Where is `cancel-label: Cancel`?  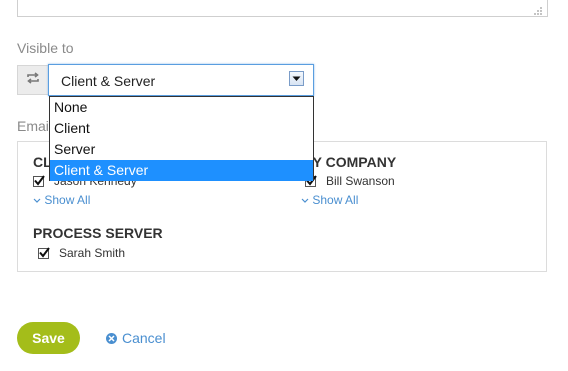 cancel-label: Cancel is located at coordinates (144, 338).